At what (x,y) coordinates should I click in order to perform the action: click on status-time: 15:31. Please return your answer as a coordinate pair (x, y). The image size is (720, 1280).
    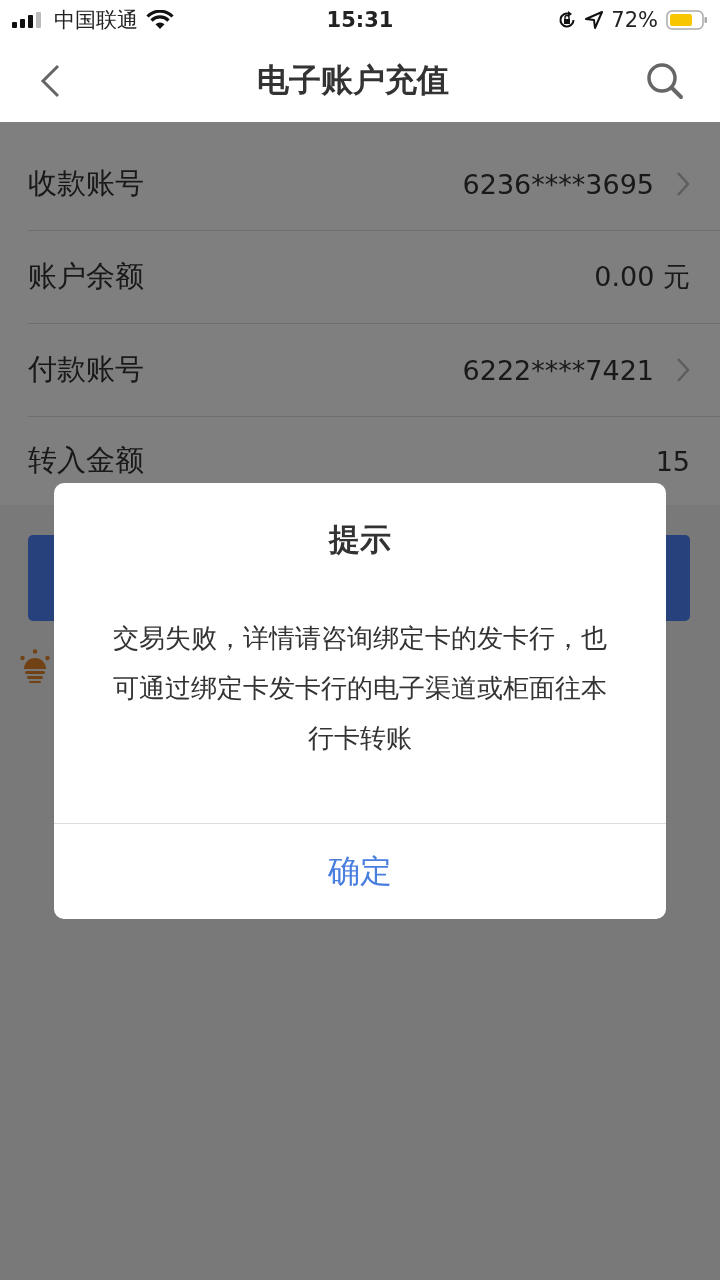
    Looking at the image, I should click on (360, 20).